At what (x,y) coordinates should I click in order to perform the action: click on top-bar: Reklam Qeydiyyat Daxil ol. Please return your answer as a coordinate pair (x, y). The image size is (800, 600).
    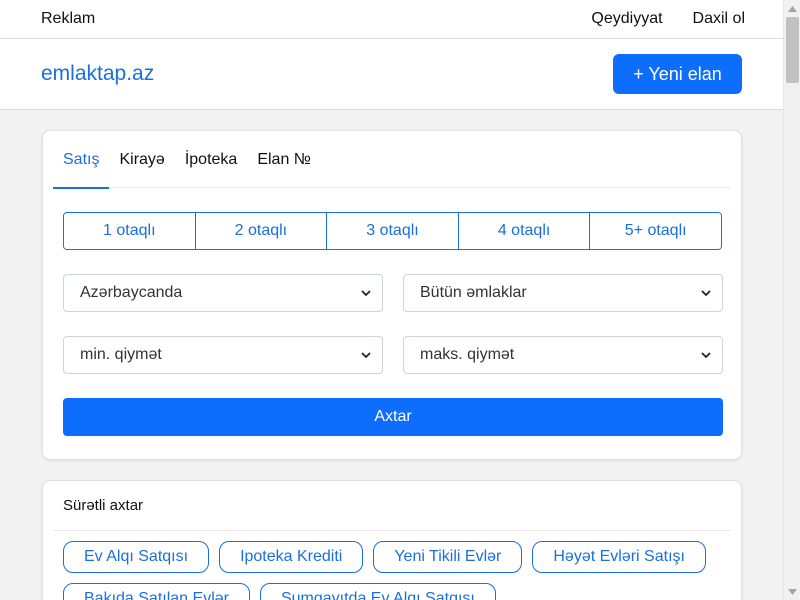
    Looking at the image, I should click on (391, 19).